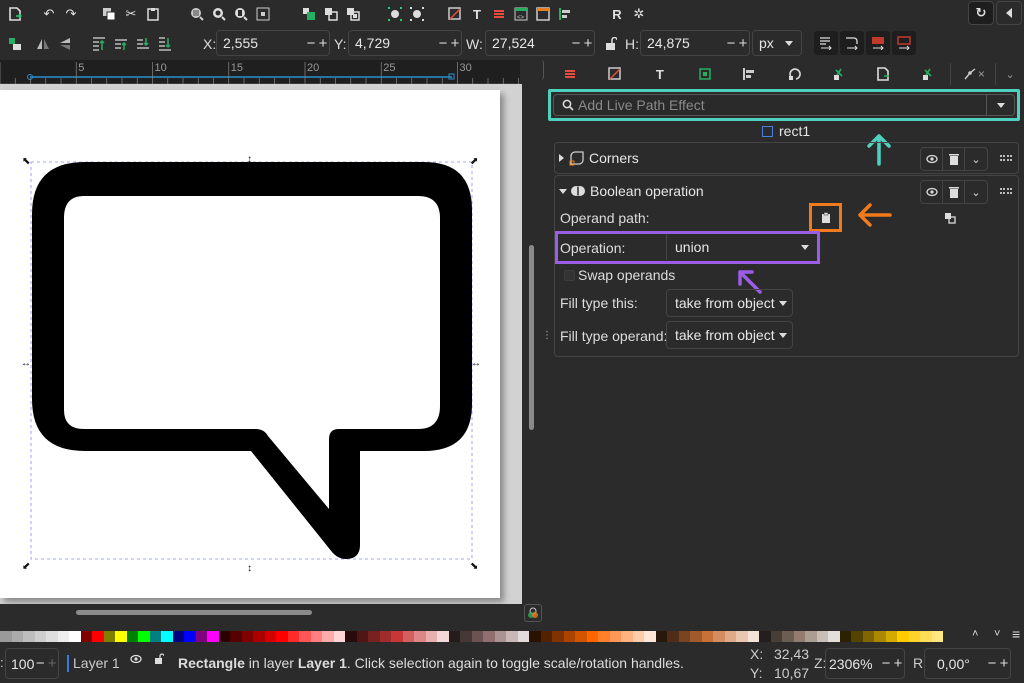  What do you see at coordinates (786, 158) in the screenshot?
I see `lpe-item-corners: Corners ⌄` at bounding box center [786, 158].